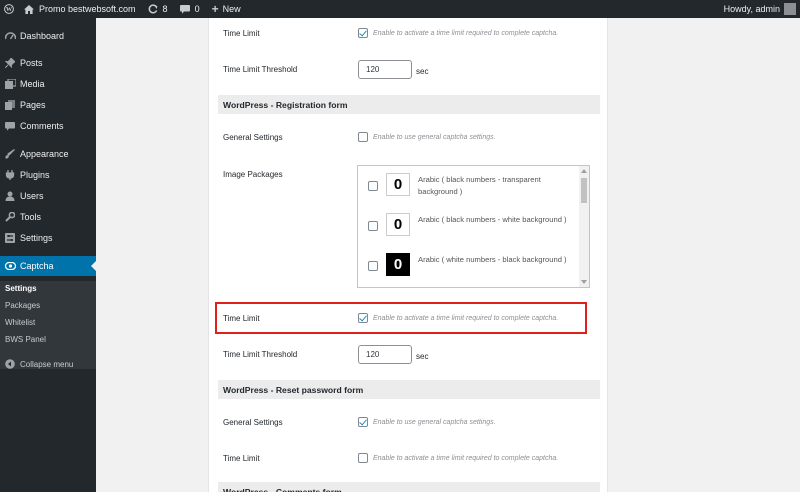 The image size is (800, 492). I want to click on menu-label-pages: Pages, so click(33, 105).